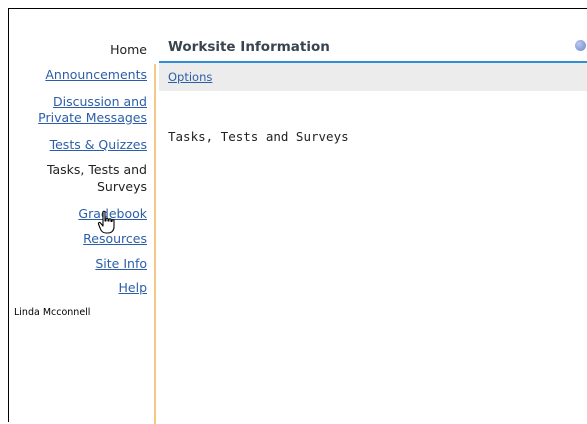 Image resolution: width=587 pixels, height=424 pixels. What do you see at coordinates (98, 145) in the screenshot?
I see `sidebar-item-tests-quizzes: Tests & Quizzes` at bounding box center [98, 145].